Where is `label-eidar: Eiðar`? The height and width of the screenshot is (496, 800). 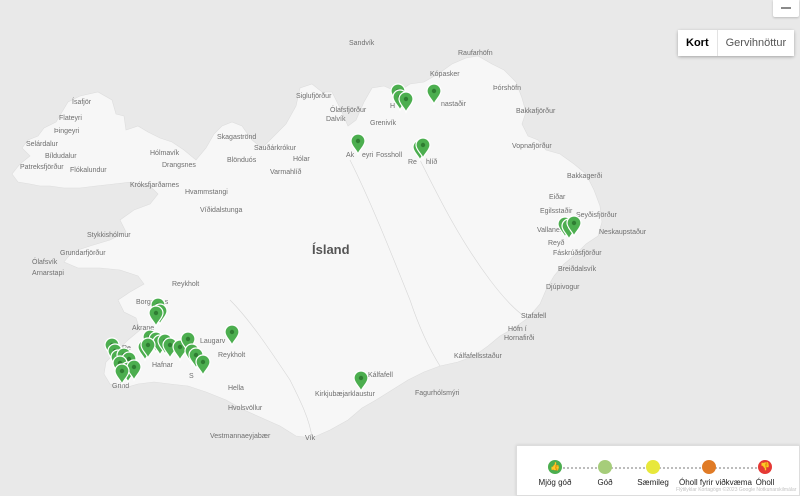
label-eidar: Eiðar is located at coordinates (557, 197).